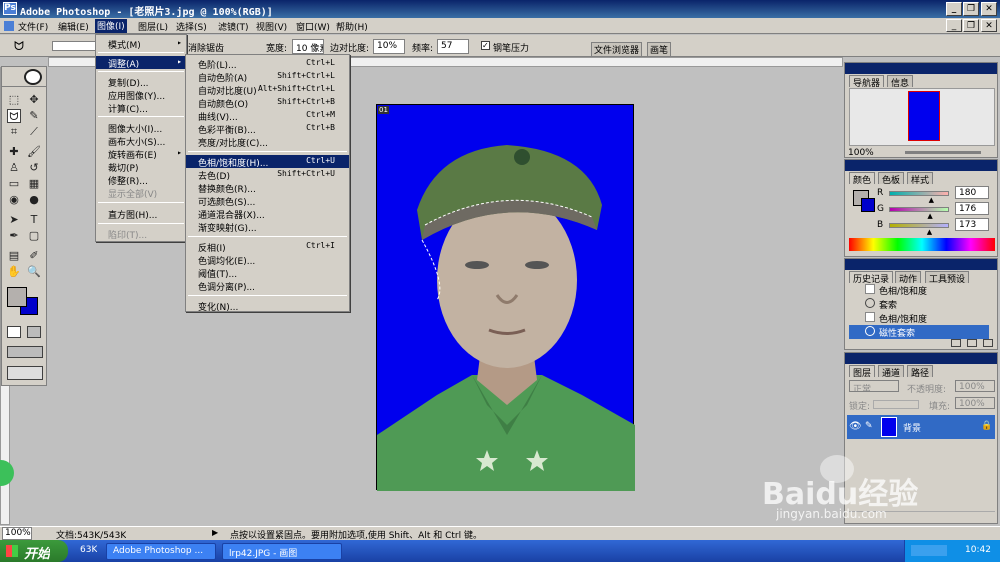 This screenshot has height=562, width=1000. I want to click on history-delete-icon, so click(988, 343).